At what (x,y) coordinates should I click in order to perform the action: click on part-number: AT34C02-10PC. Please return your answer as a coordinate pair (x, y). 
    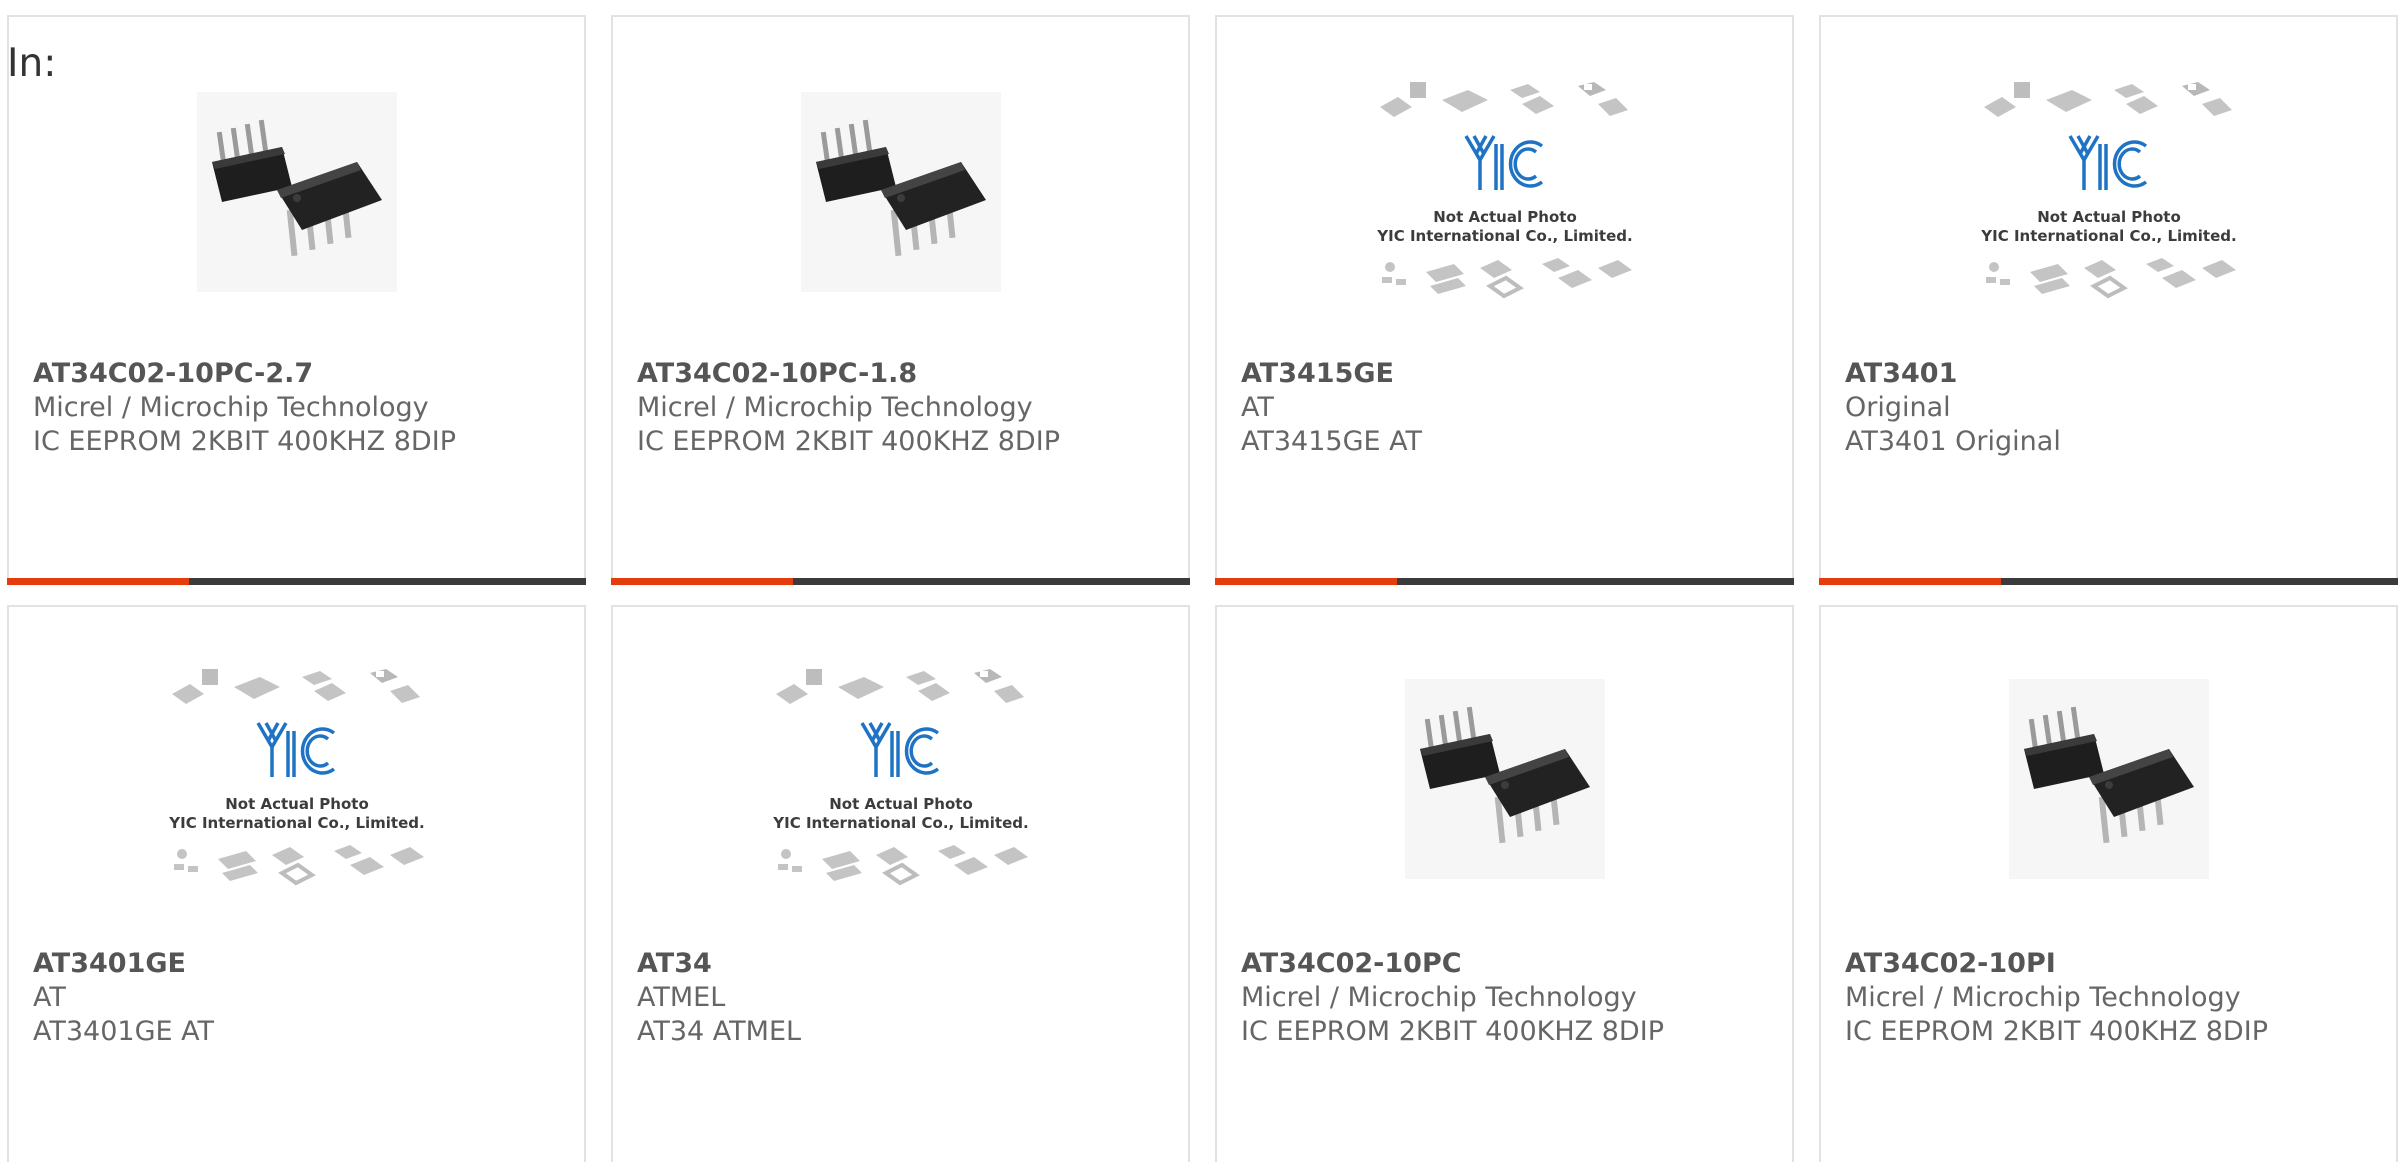
    Looking at the image, I should click on (1452, 964).